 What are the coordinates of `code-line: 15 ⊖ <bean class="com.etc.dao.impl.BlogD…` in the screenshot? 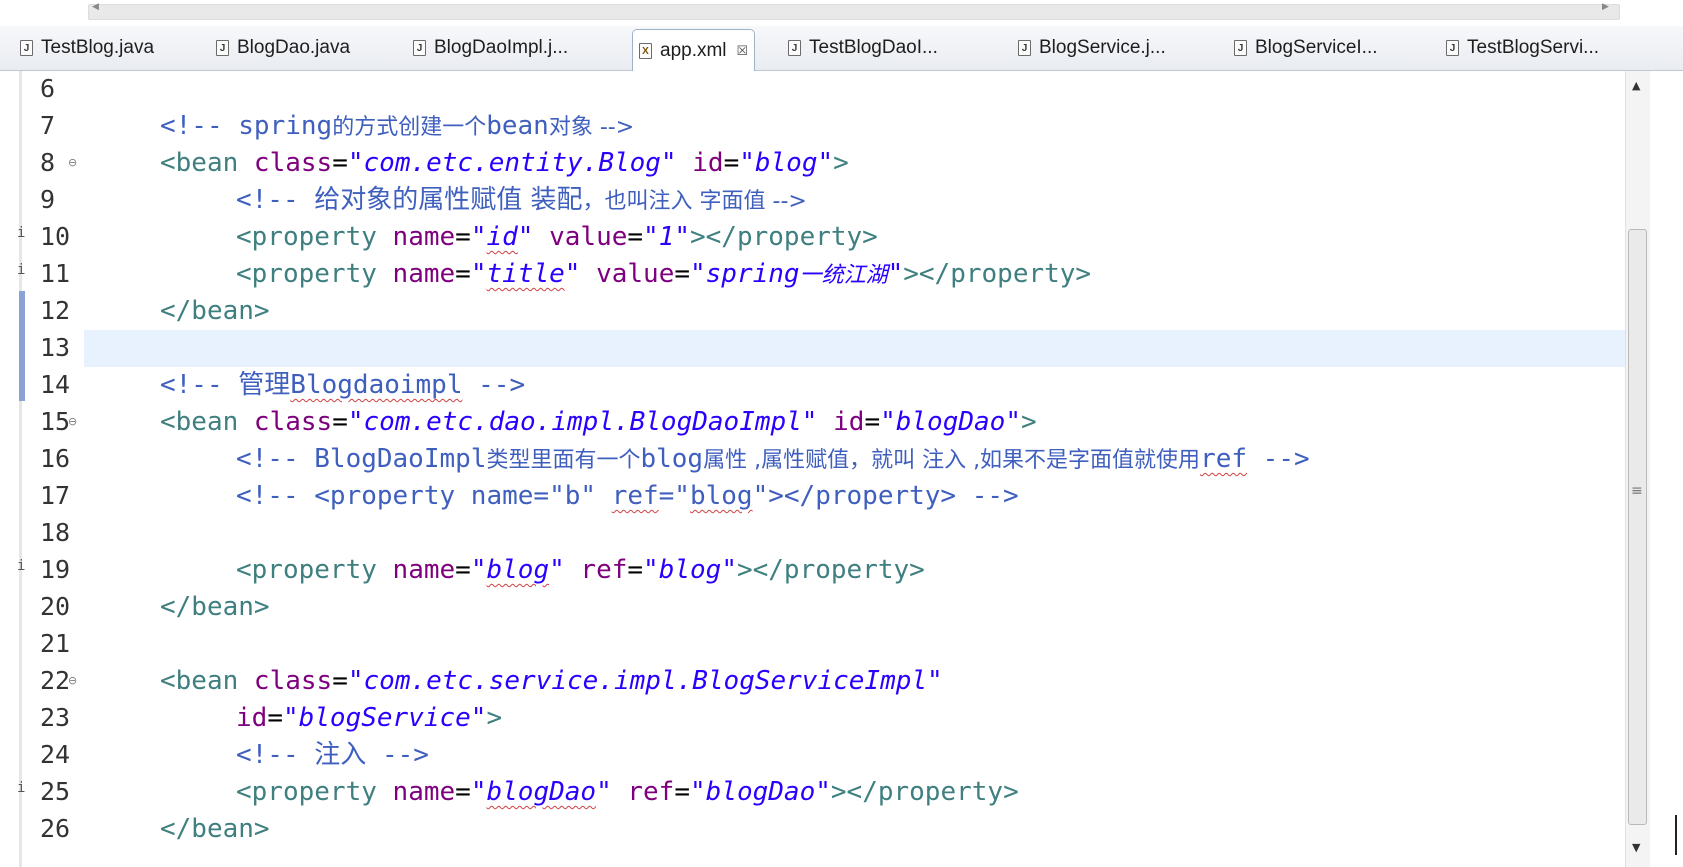 It's located at (812, 422).